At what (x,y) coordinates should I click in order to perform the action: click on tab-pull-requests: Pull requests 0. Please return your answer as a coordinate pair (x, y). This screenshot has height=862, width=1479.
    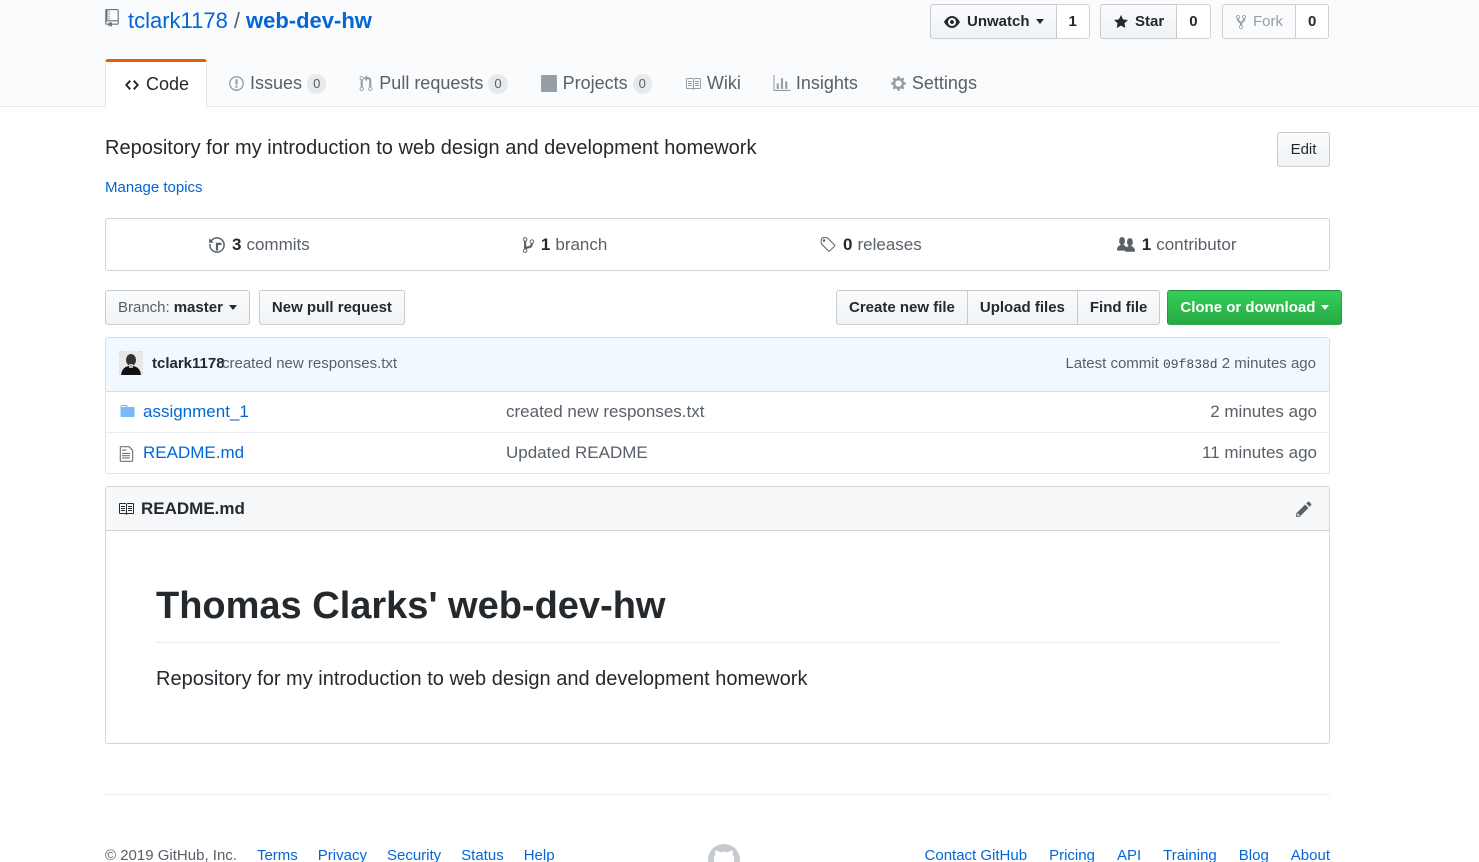
    Looking at the image, I should click on (432, 83).